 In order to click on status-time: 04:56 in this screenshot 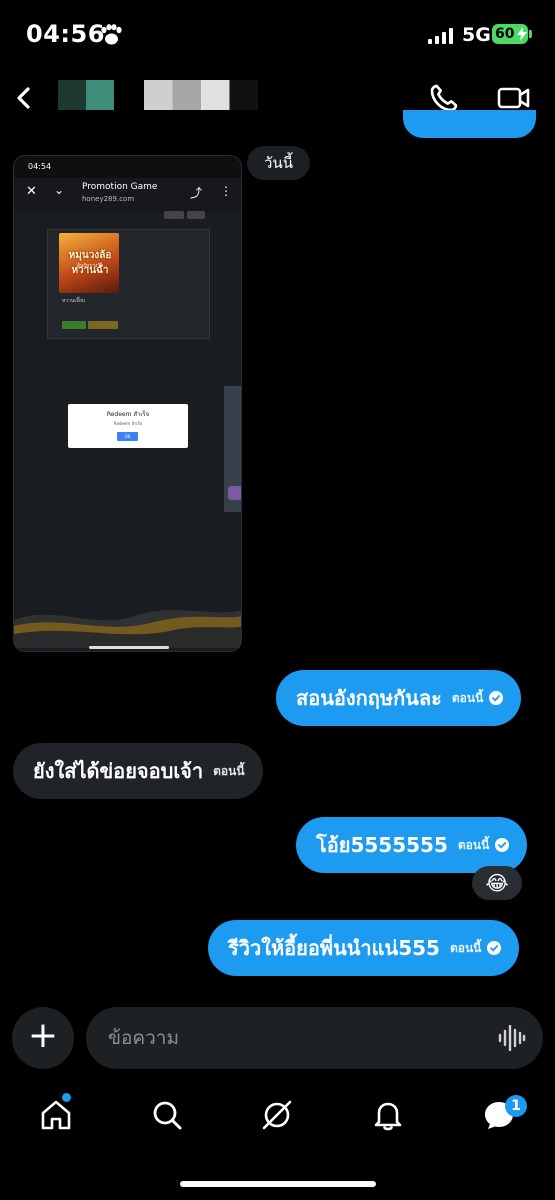, I will do `click(65, 34)`.